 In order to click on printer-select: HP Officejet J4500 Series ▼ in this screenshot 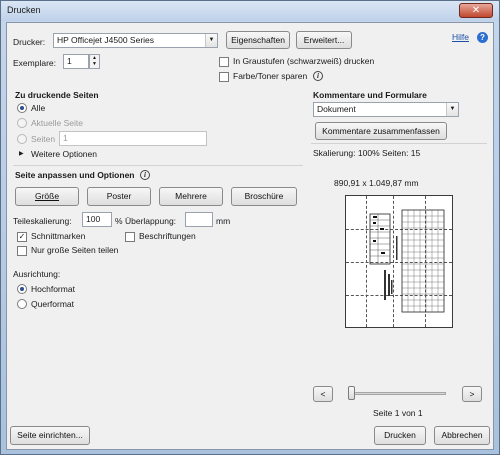, I will do `click(135, 40)`.